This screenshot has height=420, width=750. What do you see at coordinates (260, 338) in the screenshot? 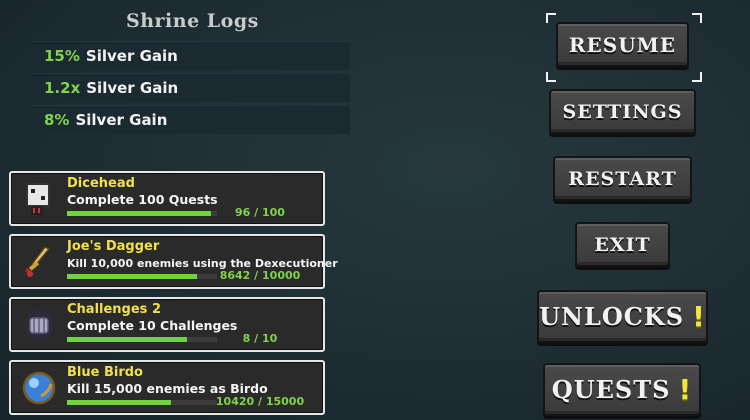
I see `quest-progress-count: 8 / 10` at bounding box center [260, 338].